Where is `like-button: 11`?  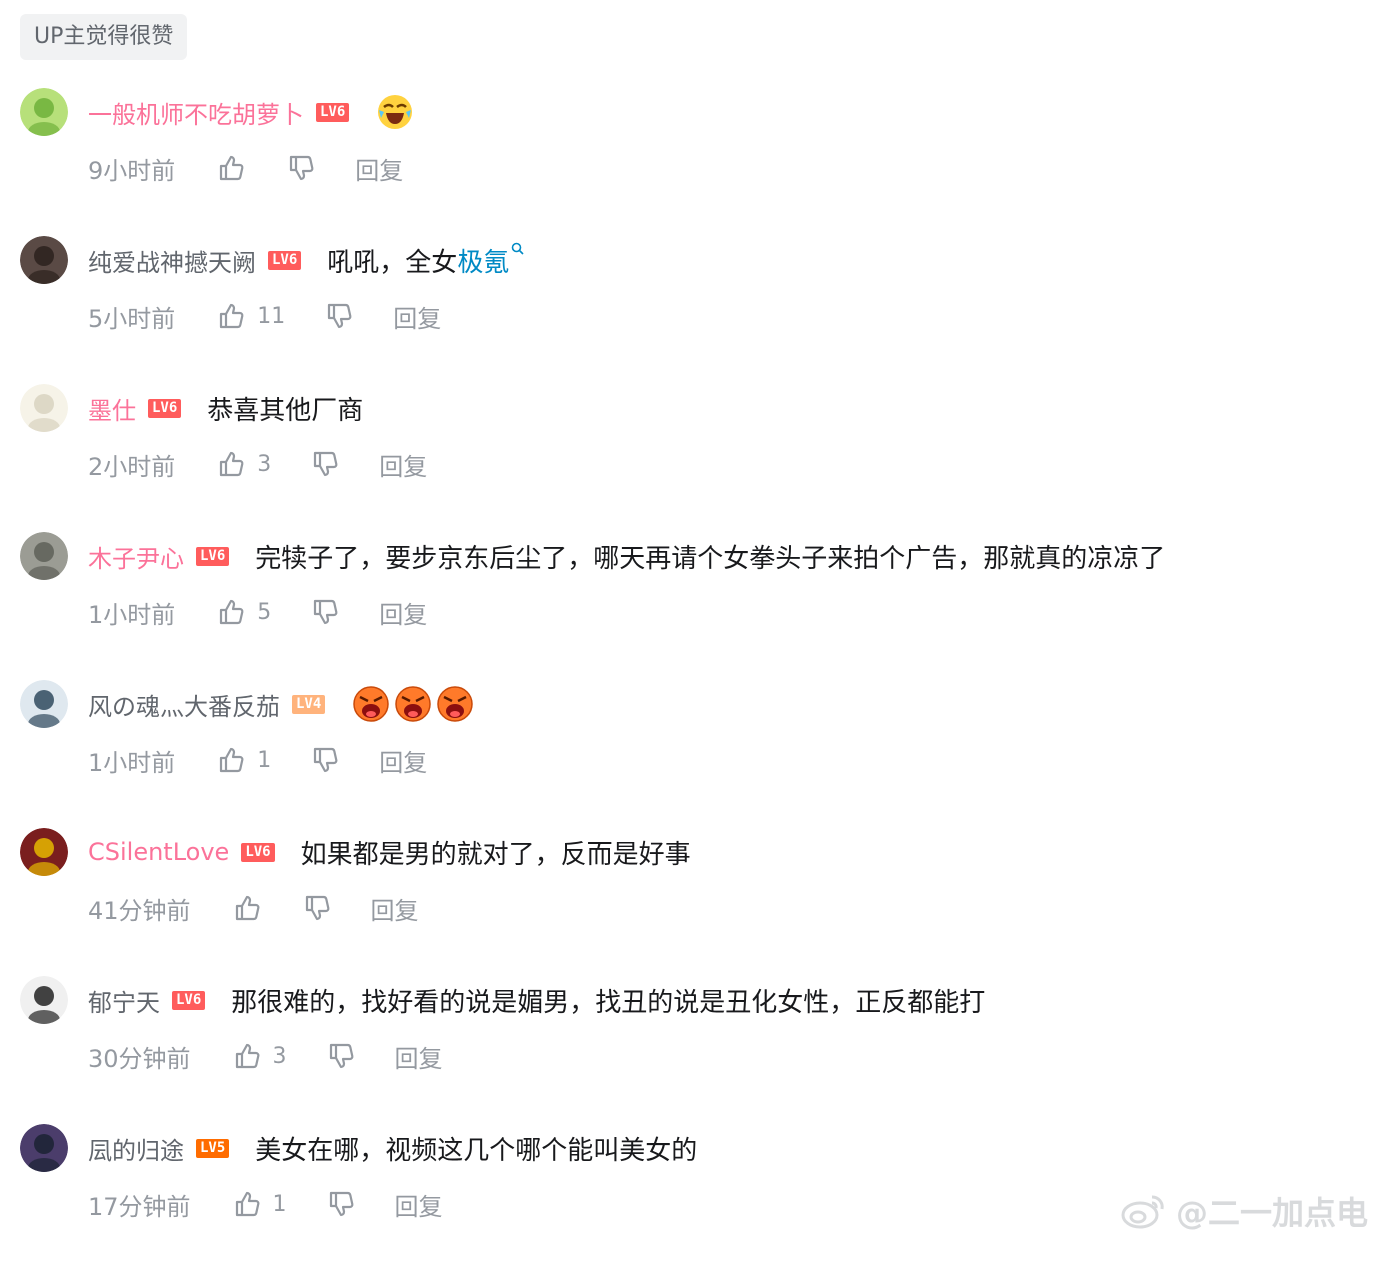 like-button: 11 is located at coordinates (250, 316).